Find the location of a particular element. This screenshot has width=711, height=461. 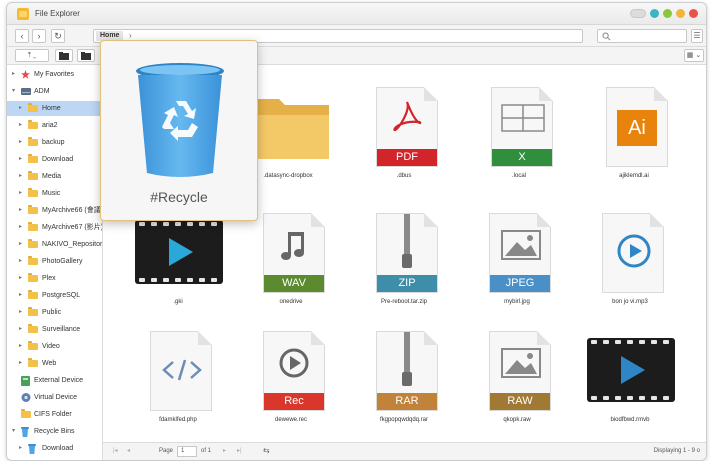

sidebar-item-backup: ▸ backup is located at coordinates (54, 142).